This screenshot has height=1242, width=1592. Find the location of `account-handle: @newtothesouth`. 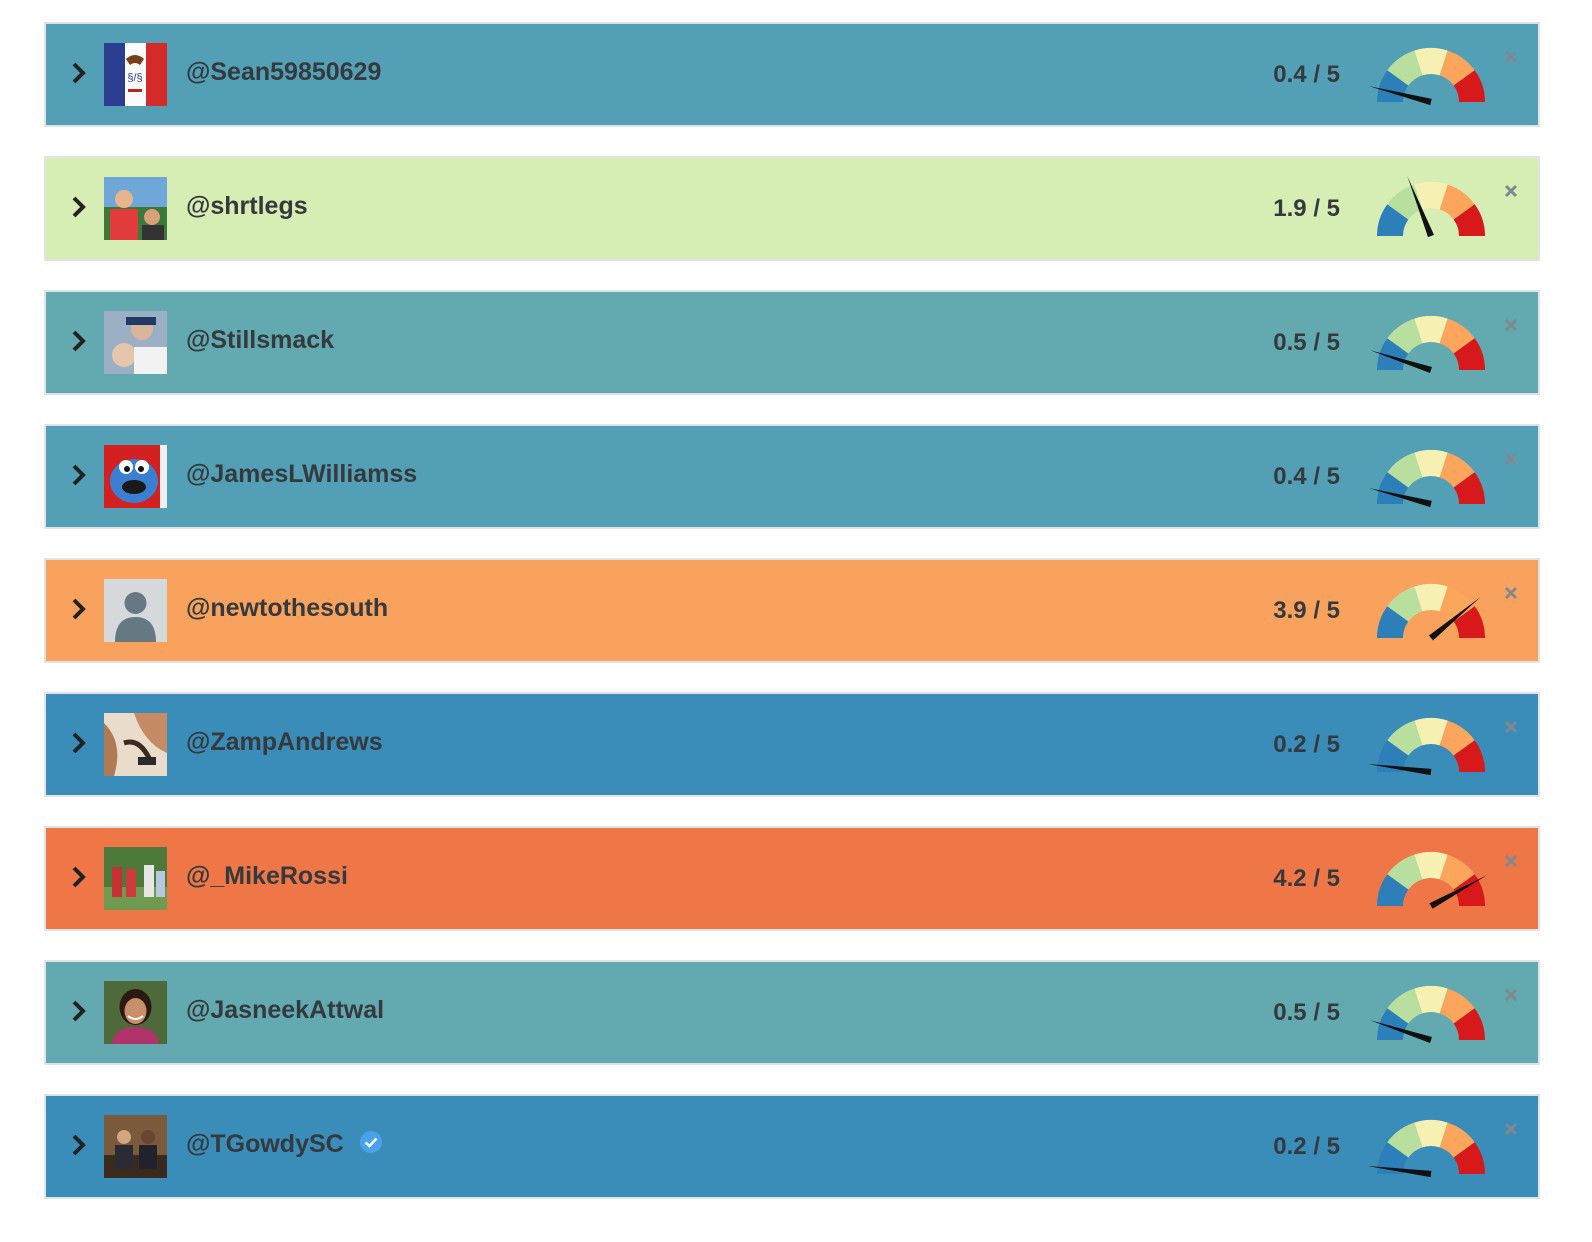

account-handle: @newtothesouth is located at coordinates (287, 608).